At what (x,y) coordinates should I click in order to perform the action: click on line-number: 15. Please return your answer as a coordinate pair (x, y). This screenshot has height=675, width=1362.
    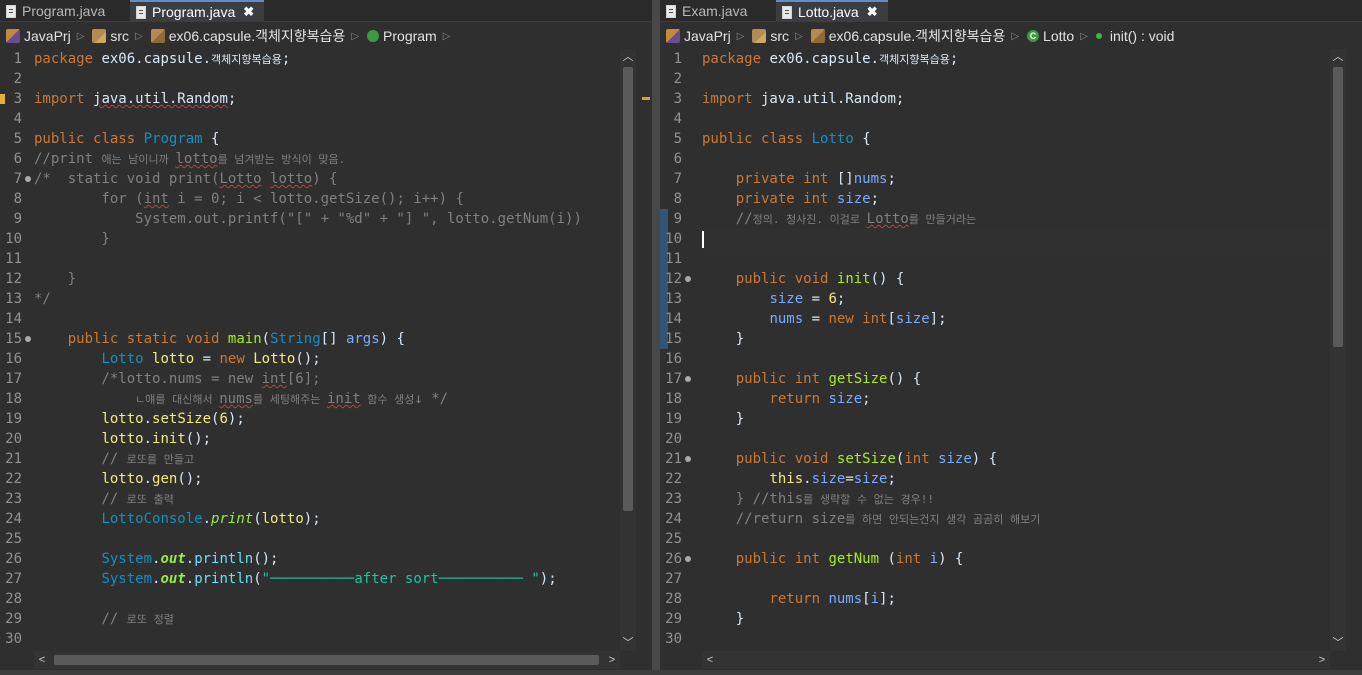
    Looking at the image, I should click on (15, 339).